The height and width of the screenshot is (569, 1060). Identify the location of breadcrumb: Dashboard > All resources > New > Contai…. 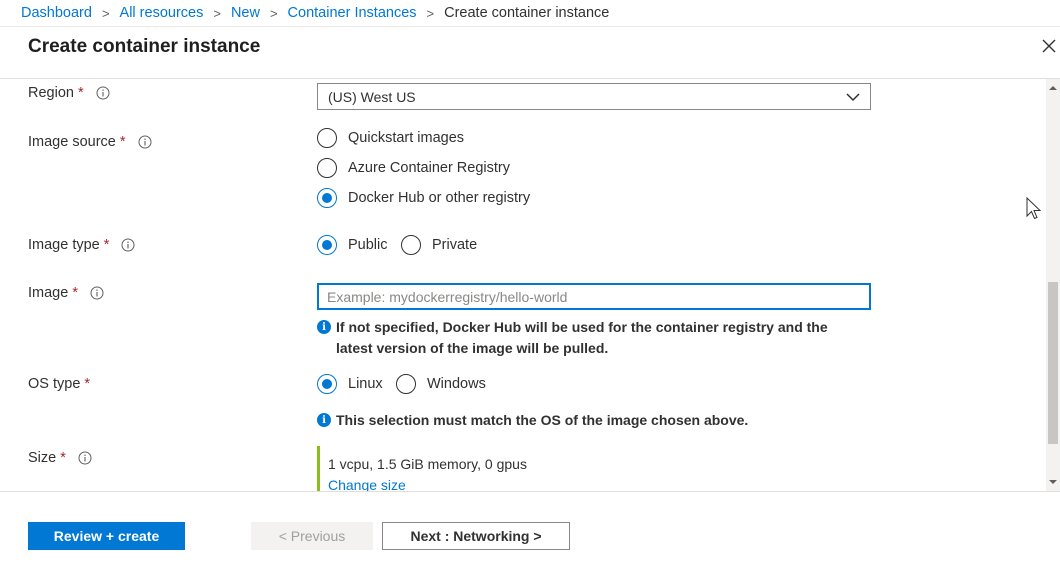
(530, 13).